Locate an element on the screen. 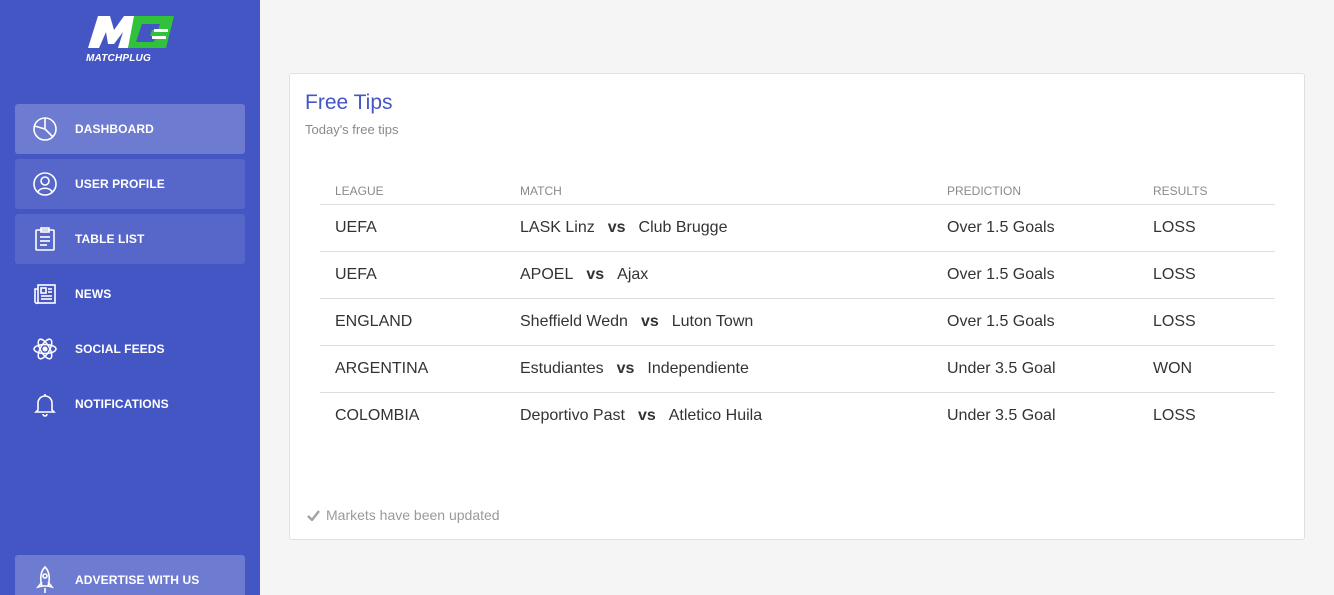  footer-text: Markets have been updated is located at coordinates (413, 515).